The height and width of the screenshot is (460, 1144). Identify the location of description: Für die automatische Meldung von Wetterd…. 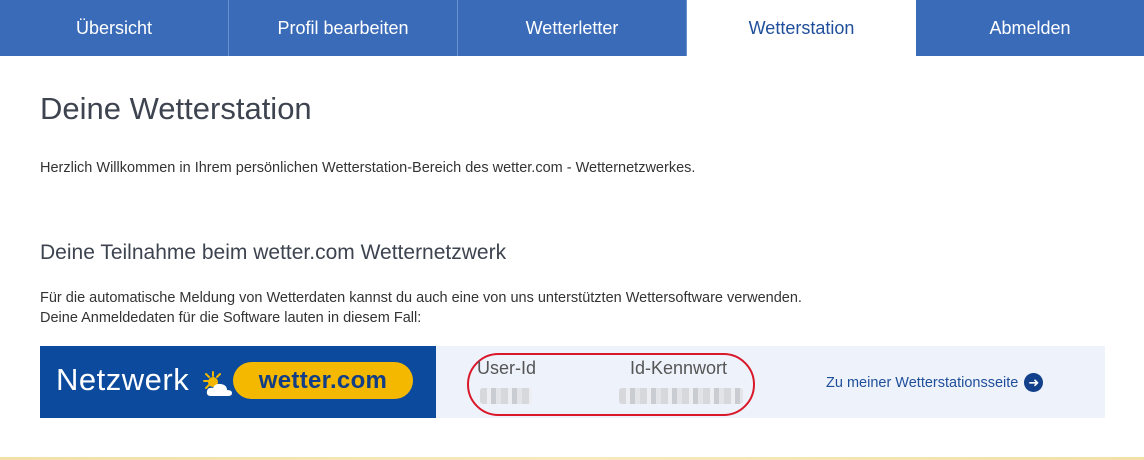
(421, 308).